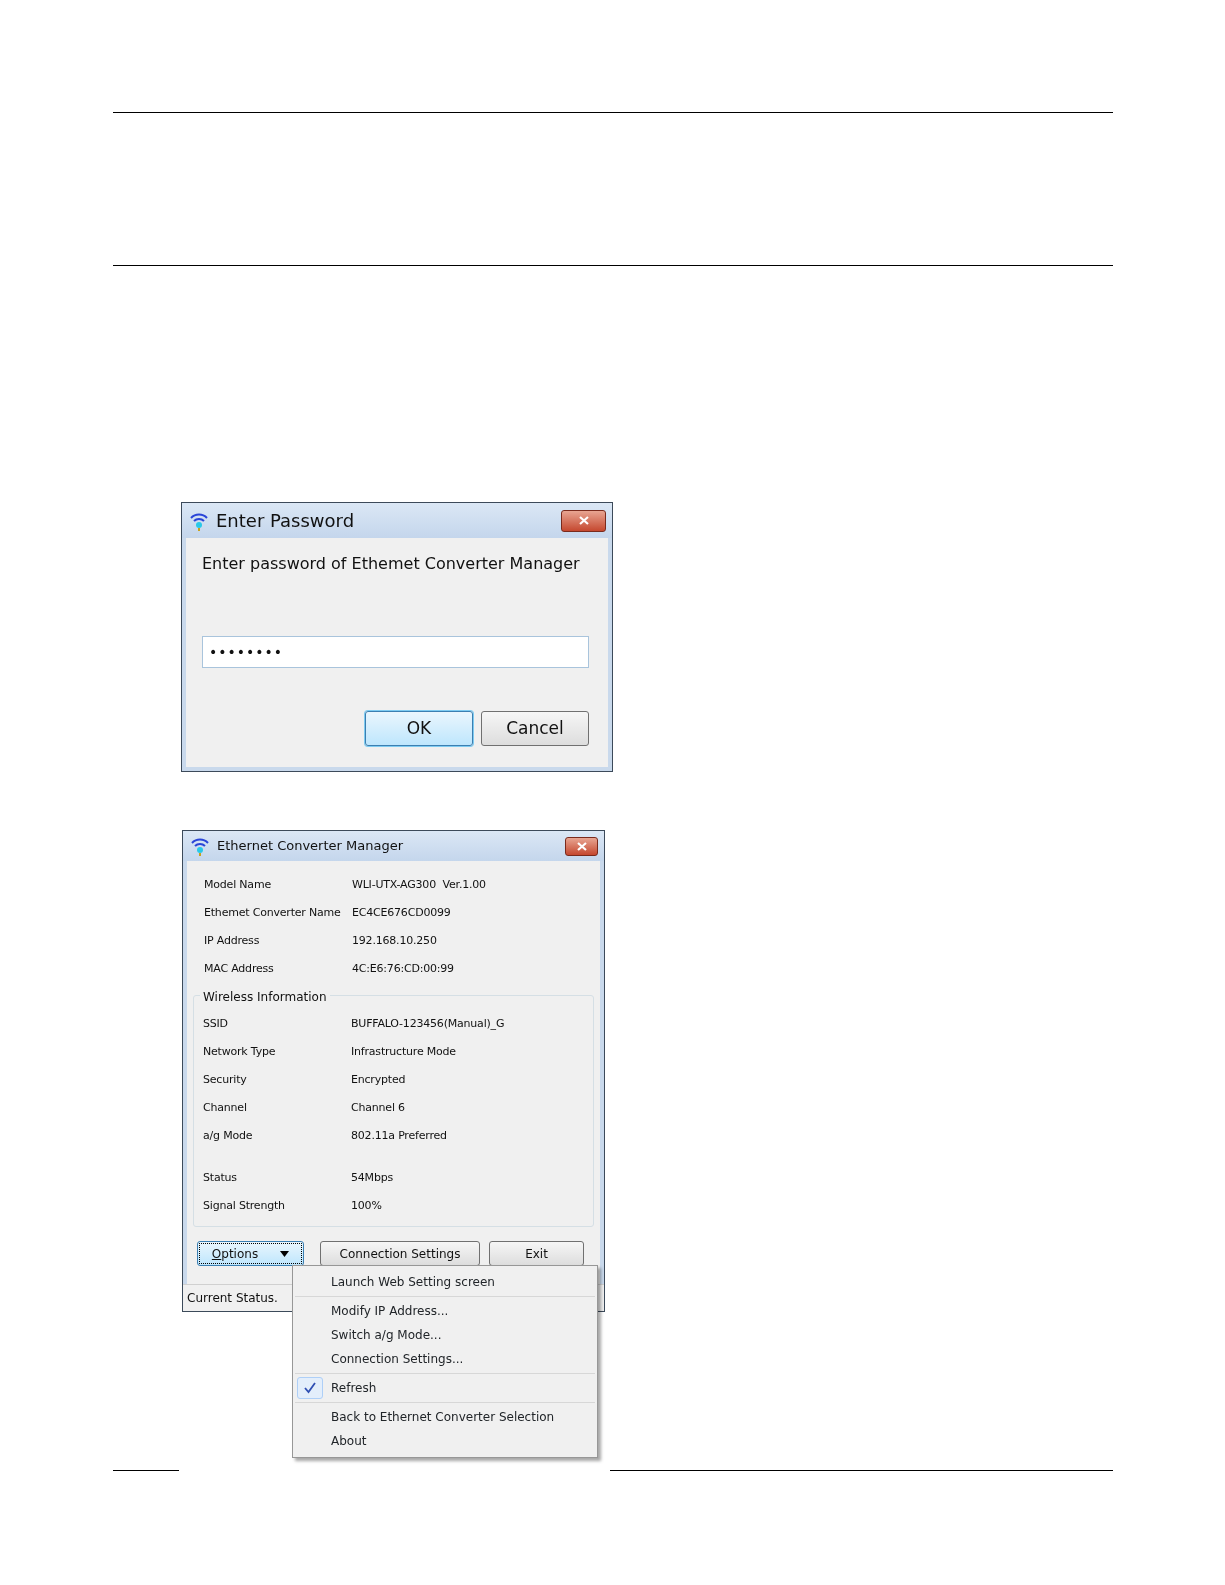  I want to click on field-label: a/g Mode, so click(228, 1136).